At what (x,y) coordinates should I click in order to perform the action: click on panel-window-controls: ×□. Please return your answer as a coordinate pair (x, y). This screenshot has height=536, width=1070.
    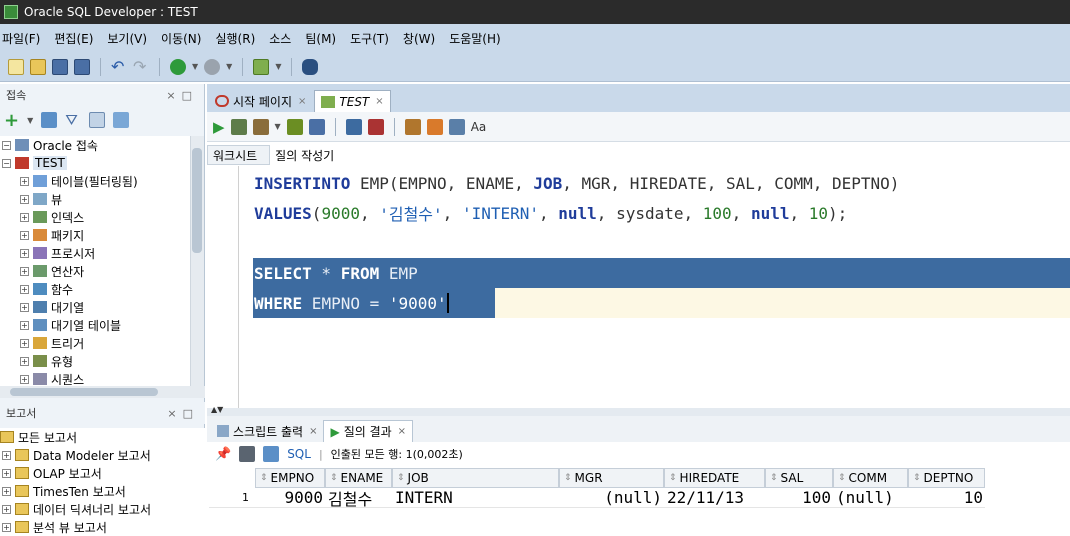
    Looking at the image, I should click on (183, 413).